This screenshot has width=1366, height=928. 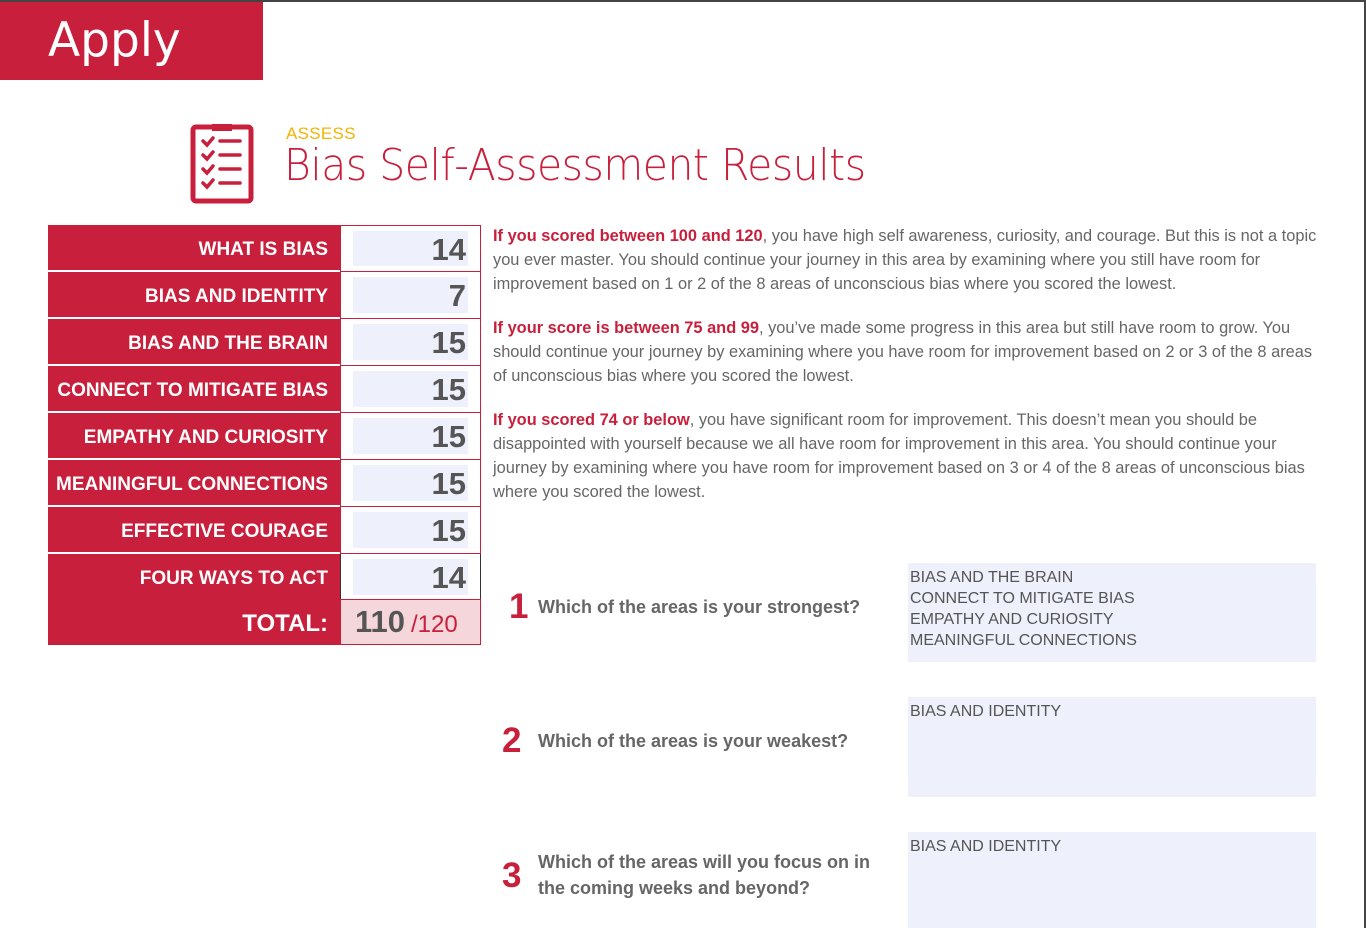 What do you see at coordinates (222, 164) in the screenshot?
I see `checklist-clipboard-icon` at bounding box center [222, 164].